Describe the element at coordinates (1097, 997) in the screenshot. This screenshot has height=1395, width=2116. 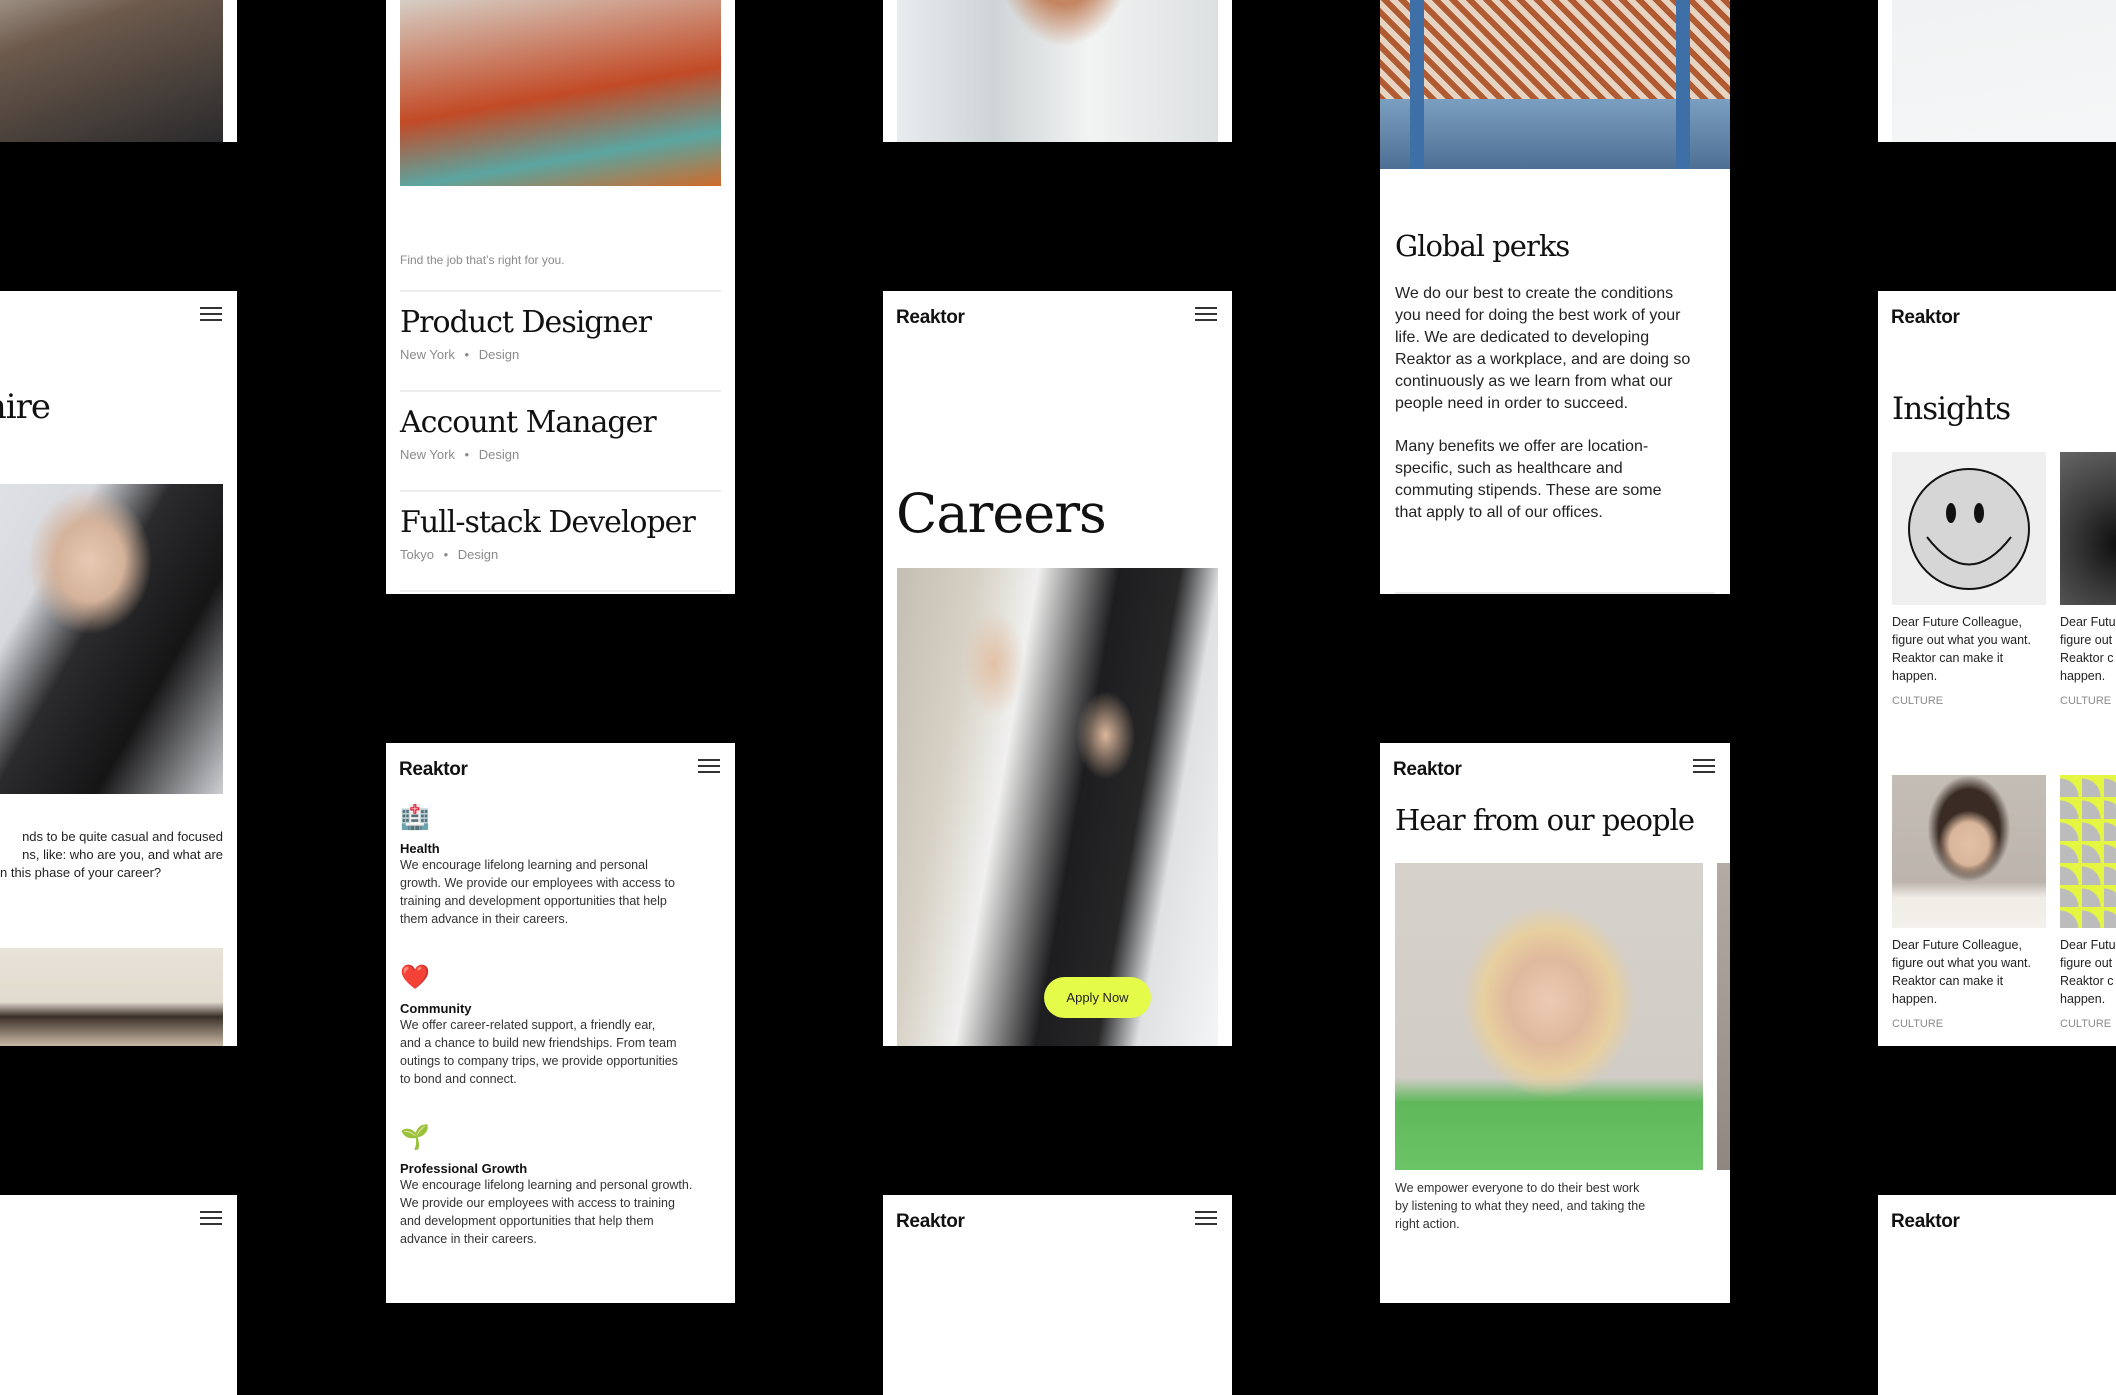
I see `apply-now-button: Apply Now` at that location.